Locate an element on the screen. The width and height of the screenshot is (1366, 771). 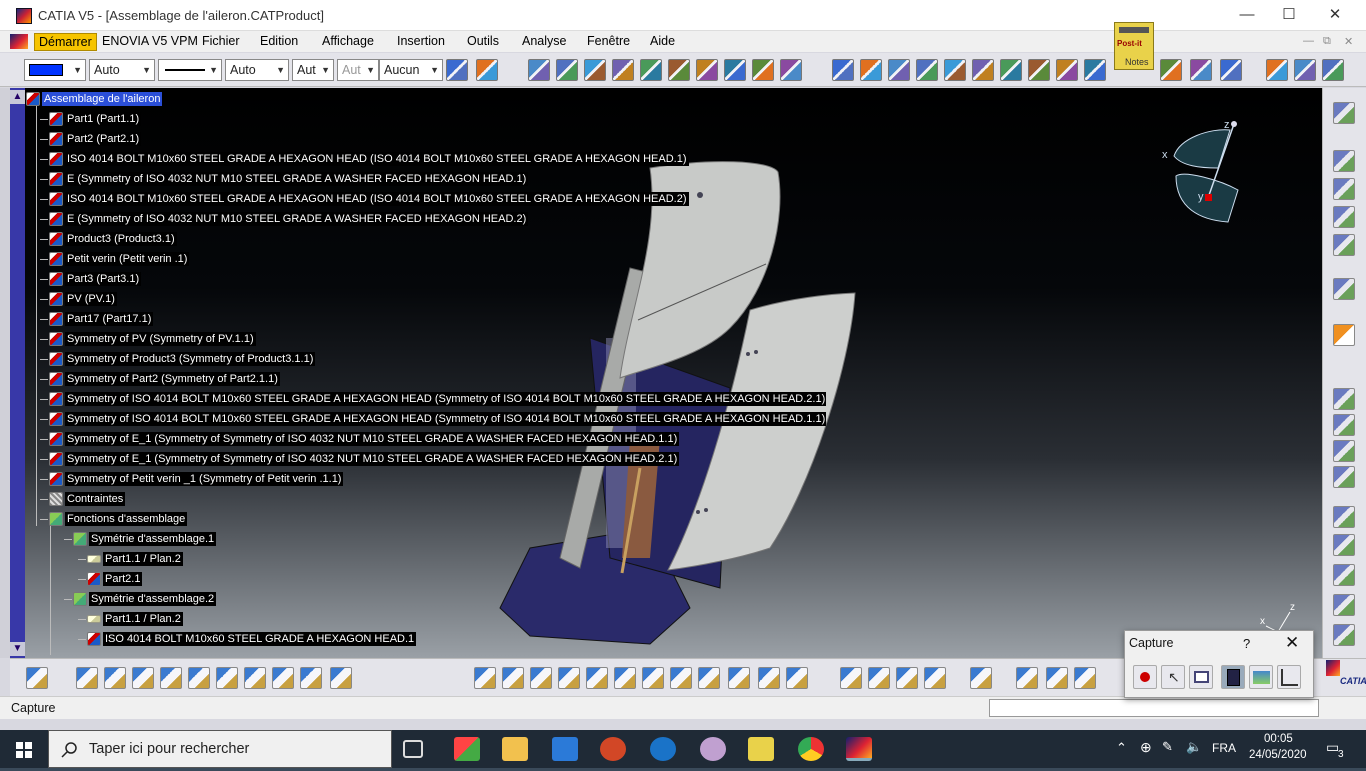
menu-affichage: Affichage is located at coordinates (348, 42).